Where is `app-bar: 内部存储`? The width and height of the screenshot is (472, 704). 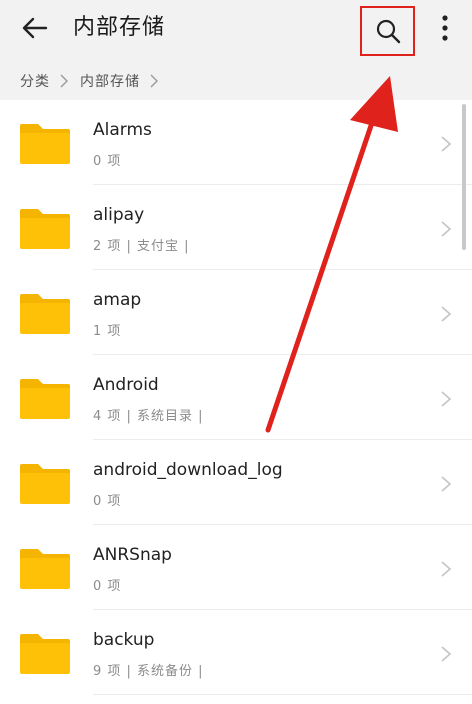
app-bar: 内部存储 is located at coordinates (236, 29).